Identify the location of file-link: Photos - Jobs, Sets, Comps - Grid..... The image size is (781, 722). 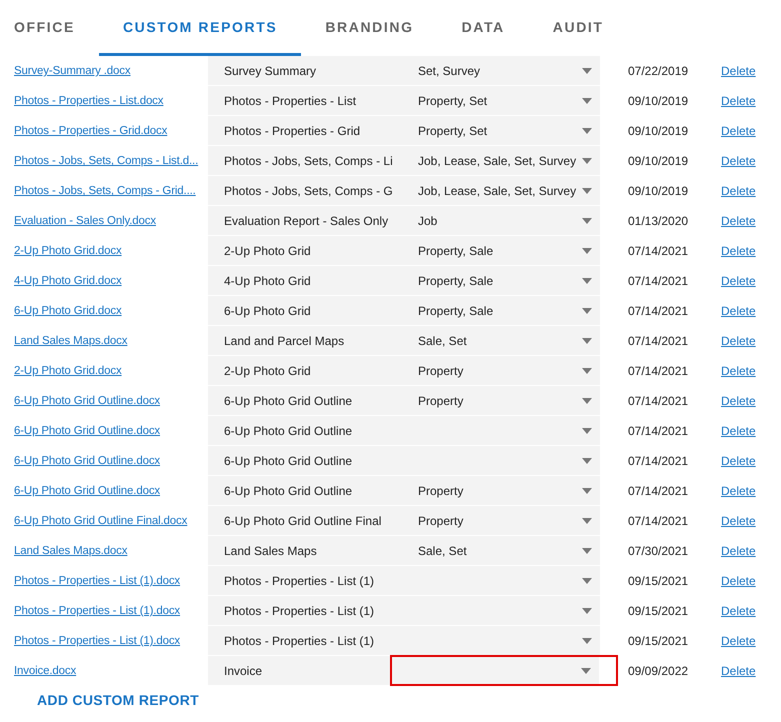
(105, 191).